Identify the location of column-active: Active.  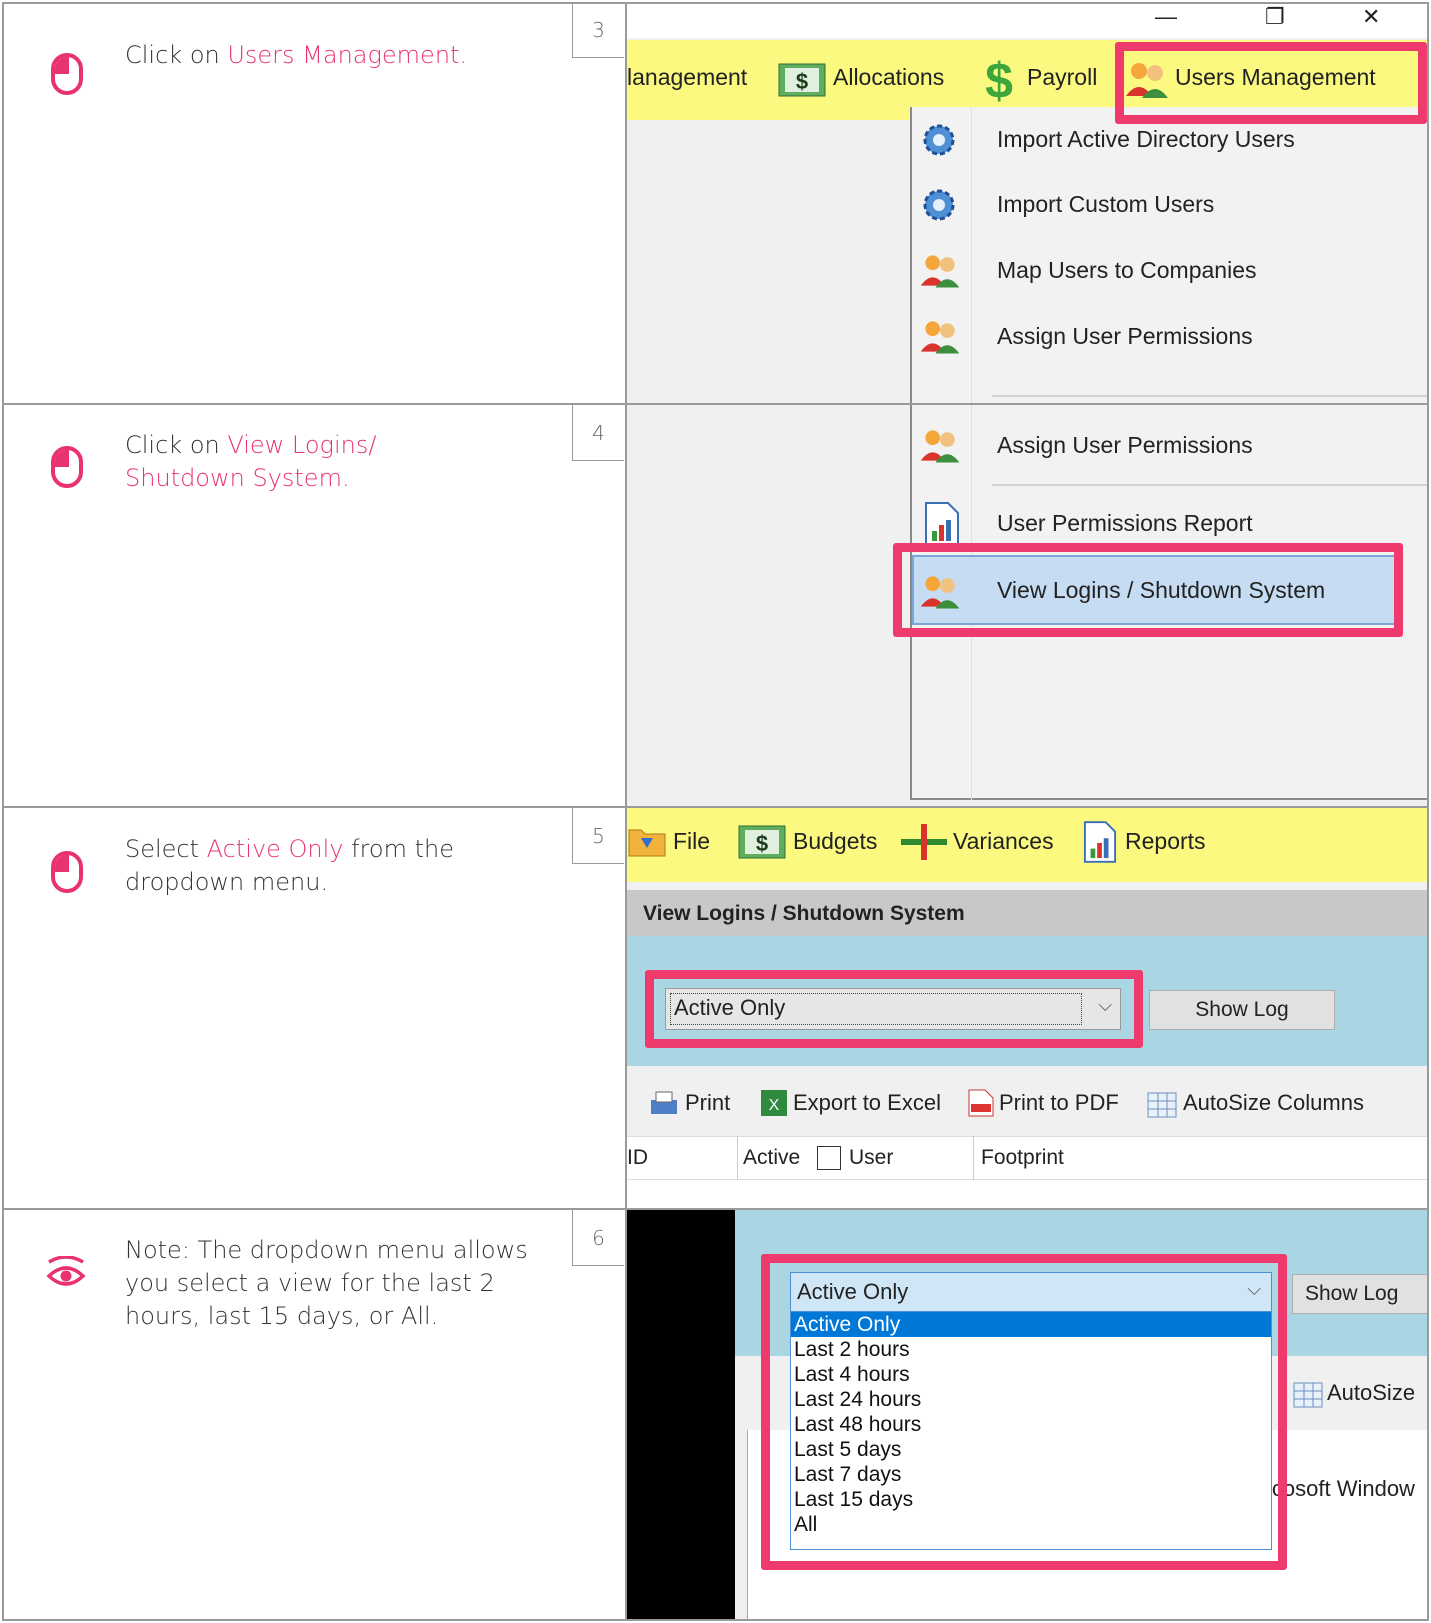
(771, 1158).